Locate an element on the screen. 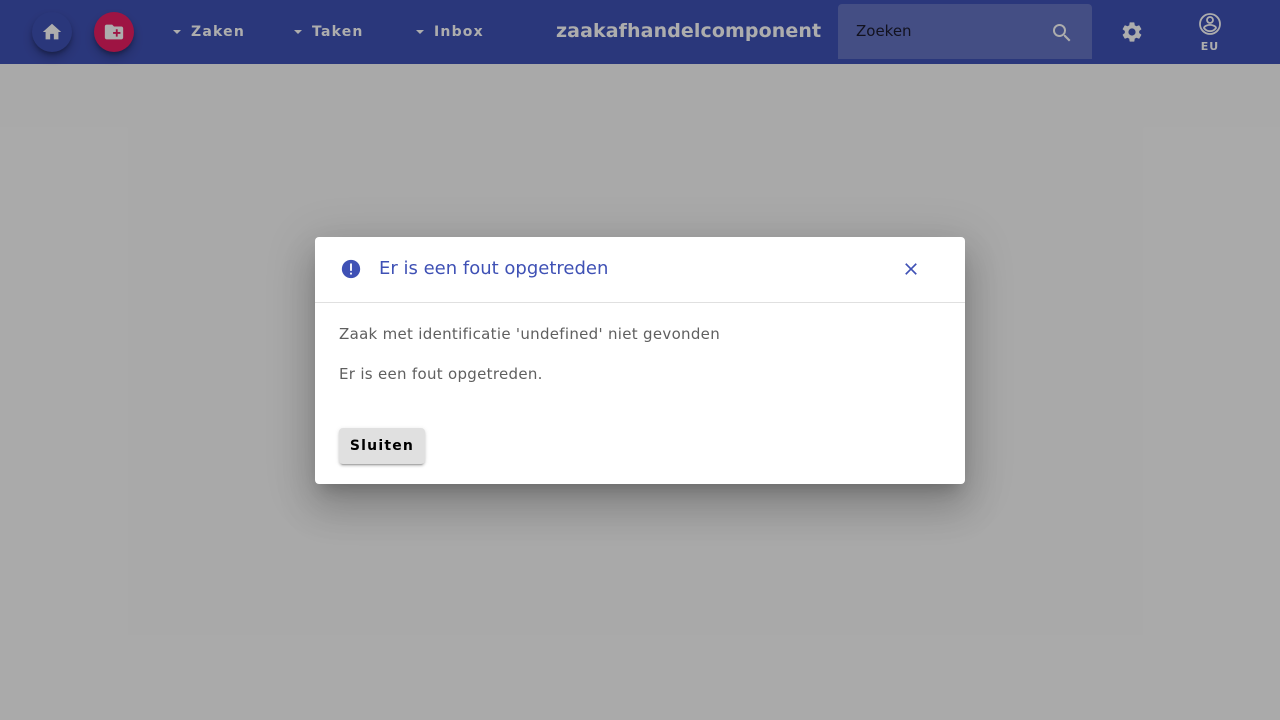 This screenshot has height=720, width=1280. error-icon is located at coordinates (351, 269).